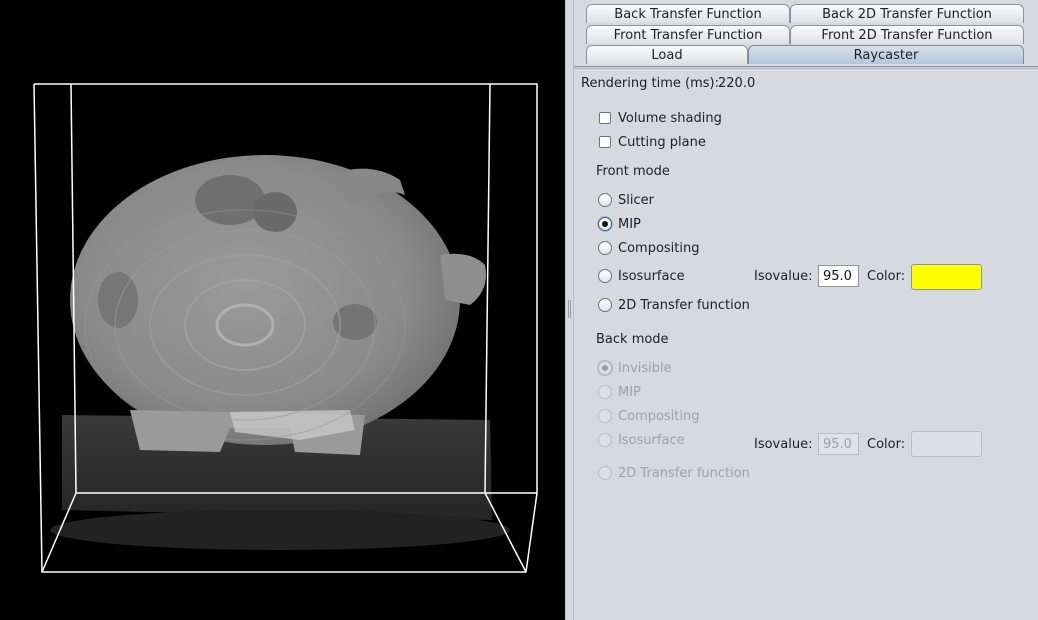 This screenshot has height=620, width=1038. What do you see at coordinates (783, 276) in the screenshot?
I see `front-isovalue-label: Isovalue:` at bounding box center [783, 276].